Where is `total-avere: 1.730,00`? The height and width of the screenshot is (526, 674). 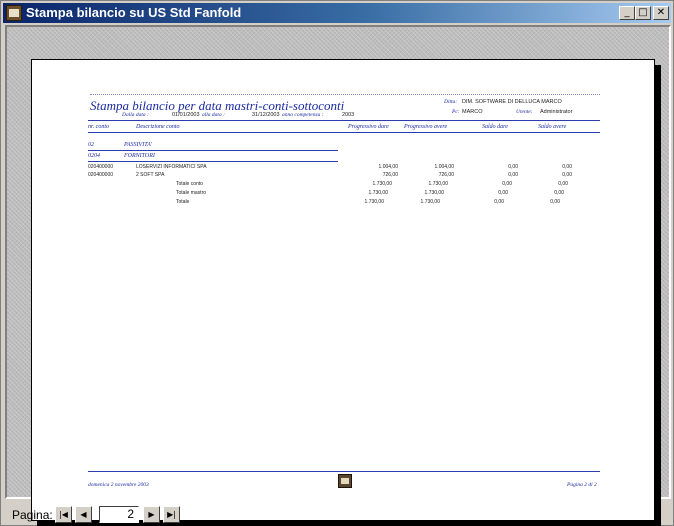 total-avere: 1.730,00 is located at coordinates (430, 202).